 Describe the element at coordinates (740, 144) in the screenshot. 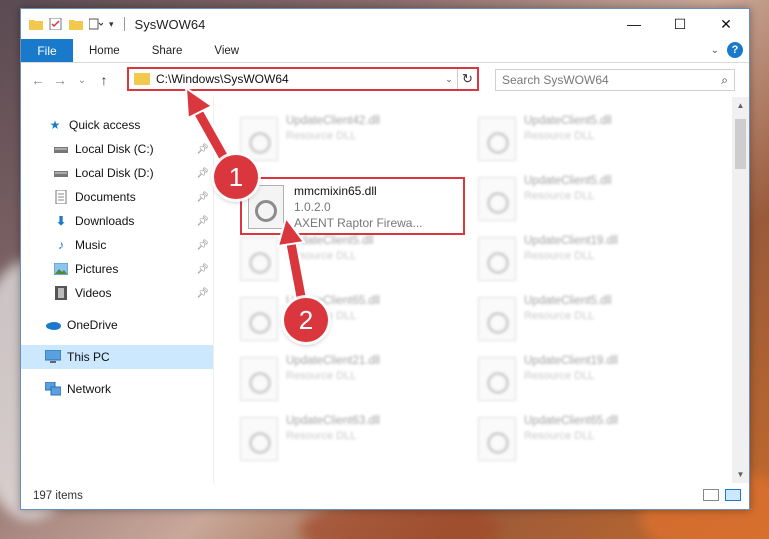

I see `scrollbar-thumb` at that location.